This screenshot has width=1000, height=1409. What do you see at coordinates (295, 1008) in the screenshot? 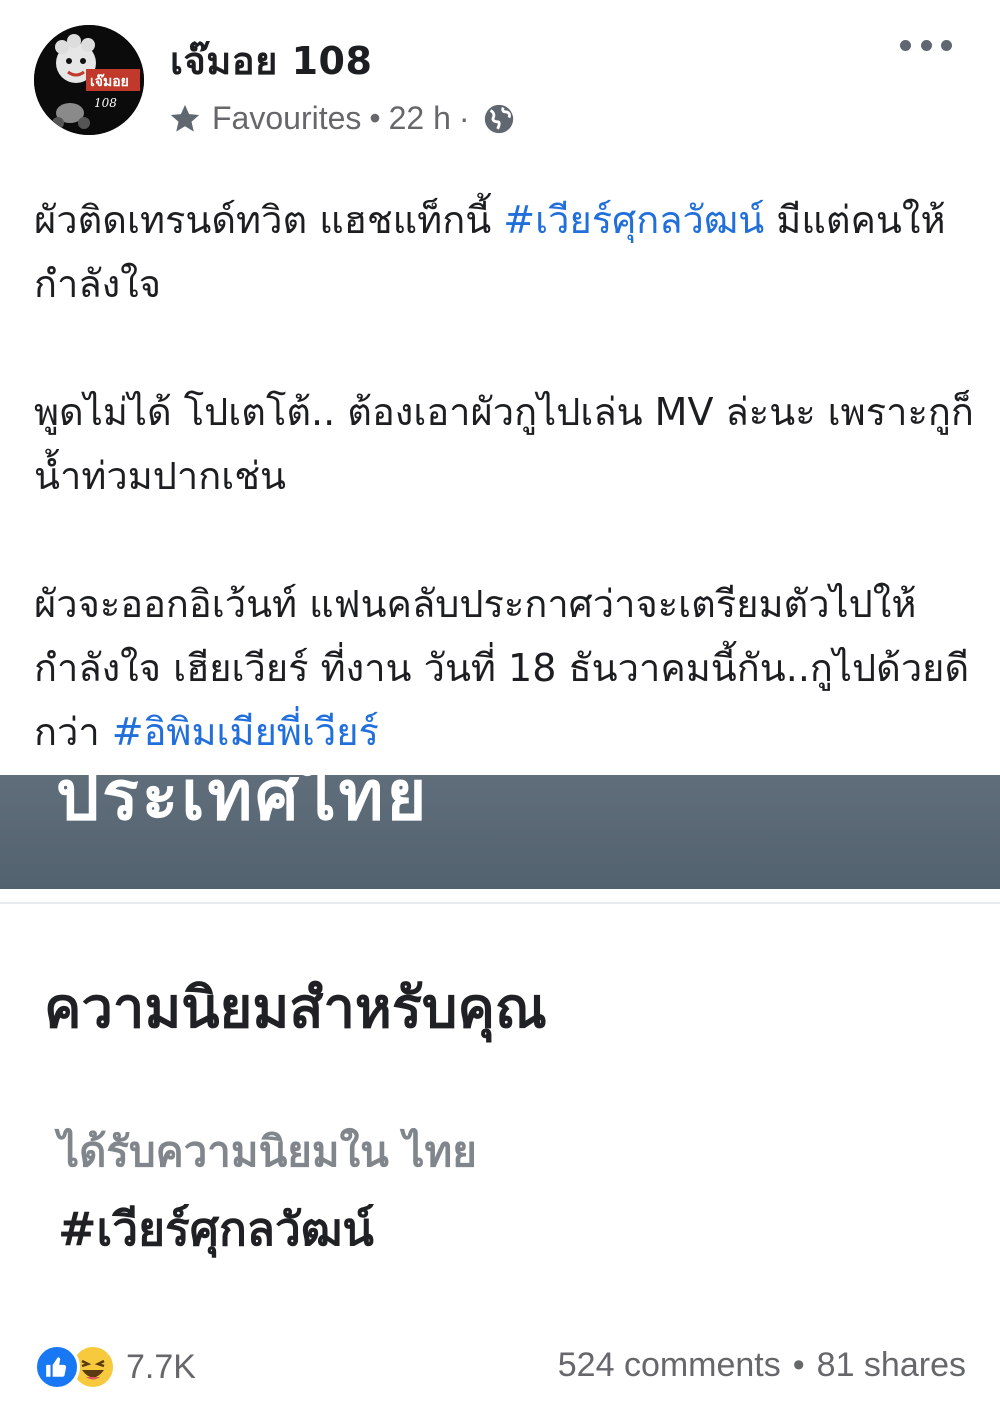
I see `popular-title: ความนิยมสำหรับคุณ` at bounding box center [295, 1008].